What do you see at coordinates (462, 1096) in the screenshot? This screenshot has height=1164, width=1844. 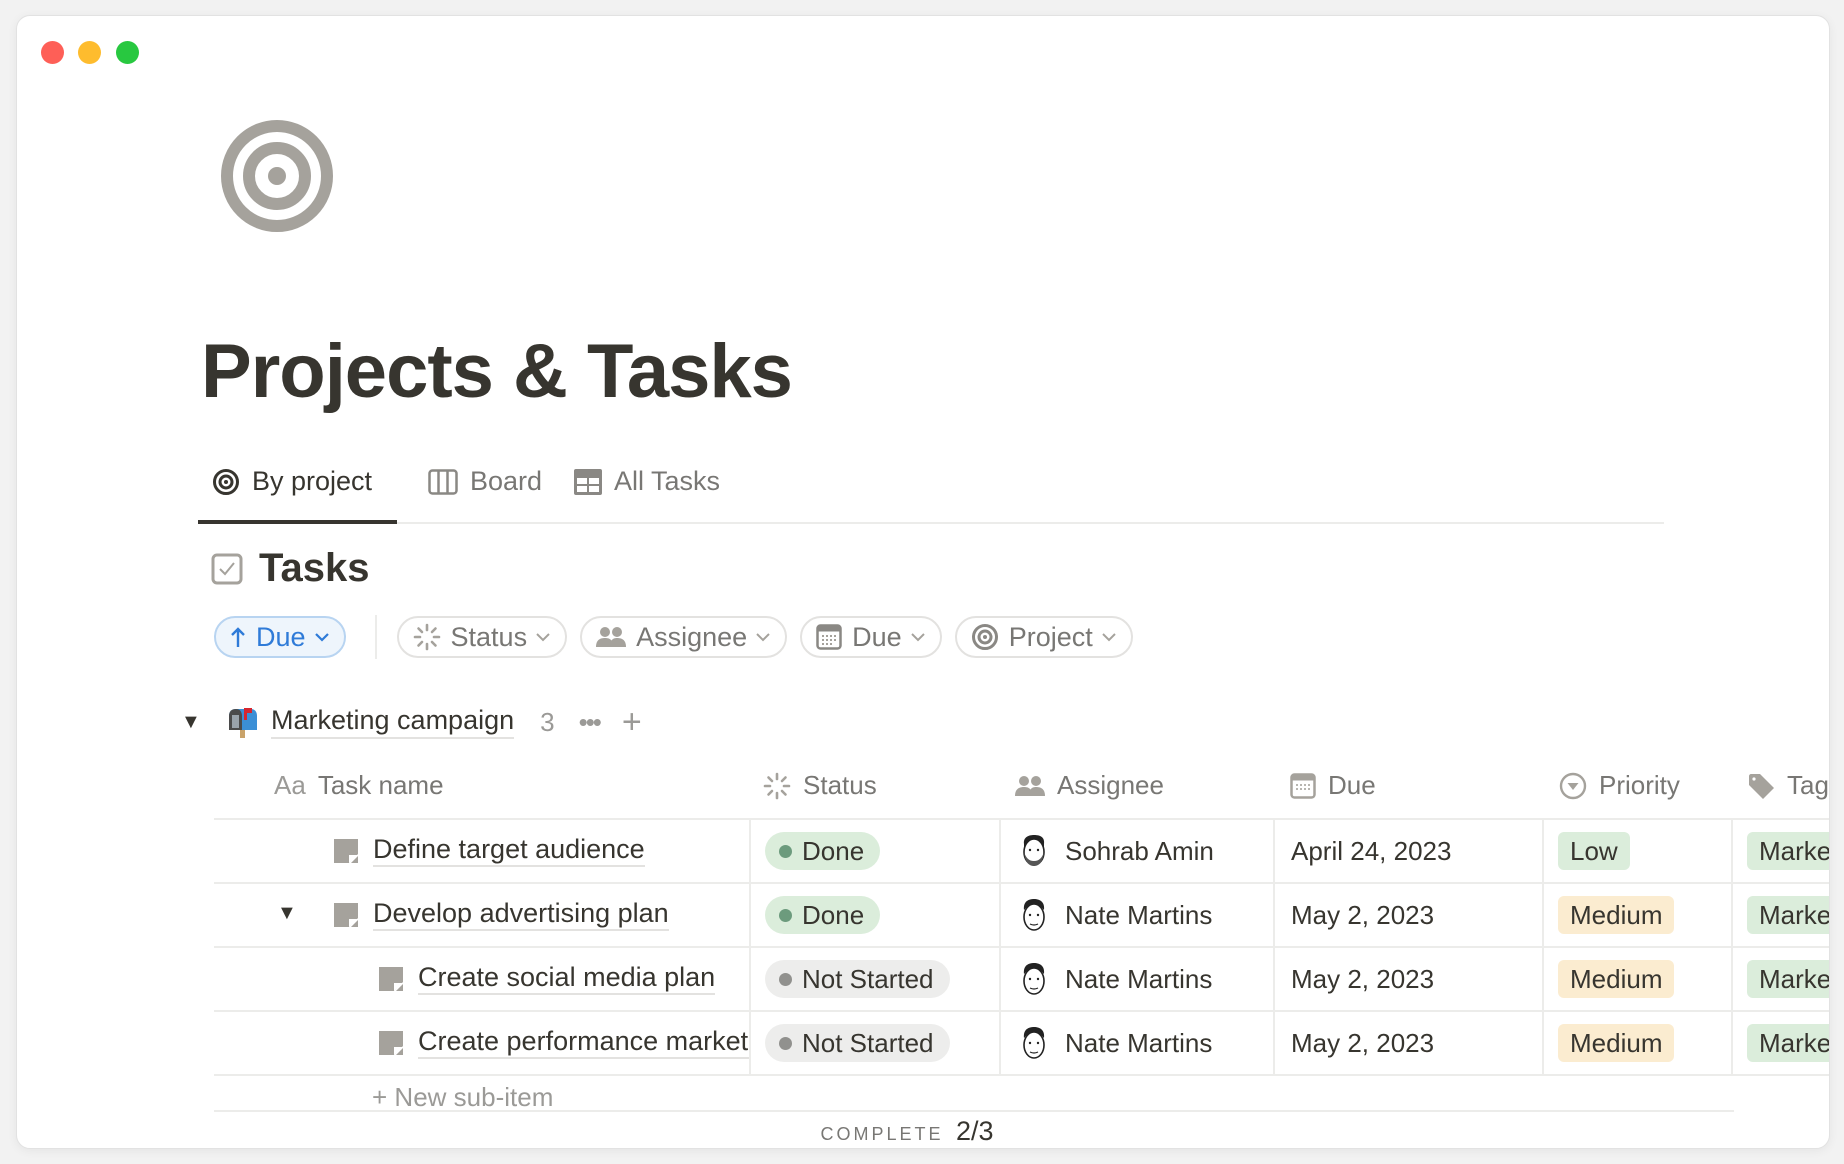 I see `new-sub-item-button: + New sub-item` at bounding box center [462, 1096].